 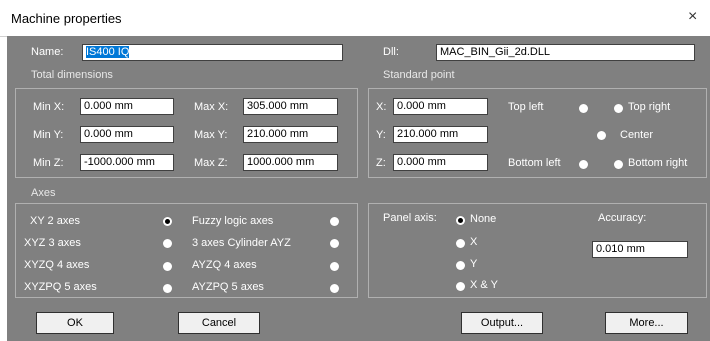 What do you see at coordinates (127, 162) in the screenshot?
I see `min-z-field: -1000.000 mm` at bounding box center [127, 162].